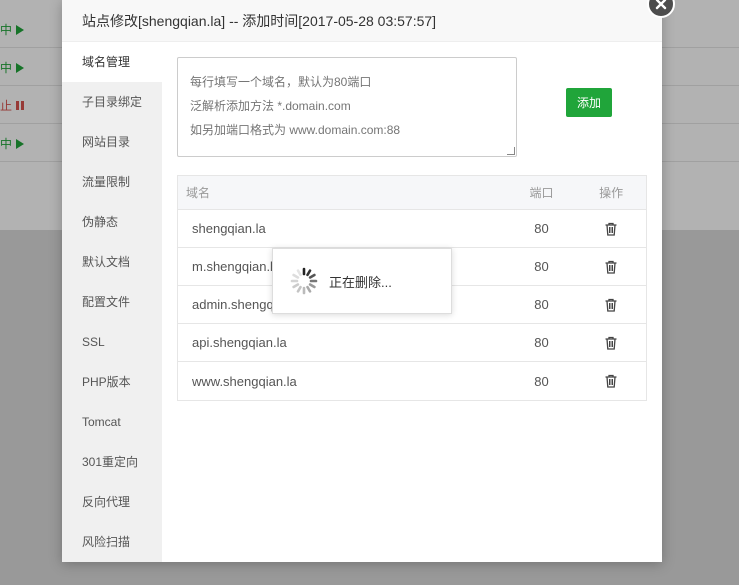 Image resolution: width=739 pixels, height=585 pixels. What do you see at coordinates (244, 381) in the screenshot?
I see `domain-name: www.shengqian.la` at bounding box center [244, 381].